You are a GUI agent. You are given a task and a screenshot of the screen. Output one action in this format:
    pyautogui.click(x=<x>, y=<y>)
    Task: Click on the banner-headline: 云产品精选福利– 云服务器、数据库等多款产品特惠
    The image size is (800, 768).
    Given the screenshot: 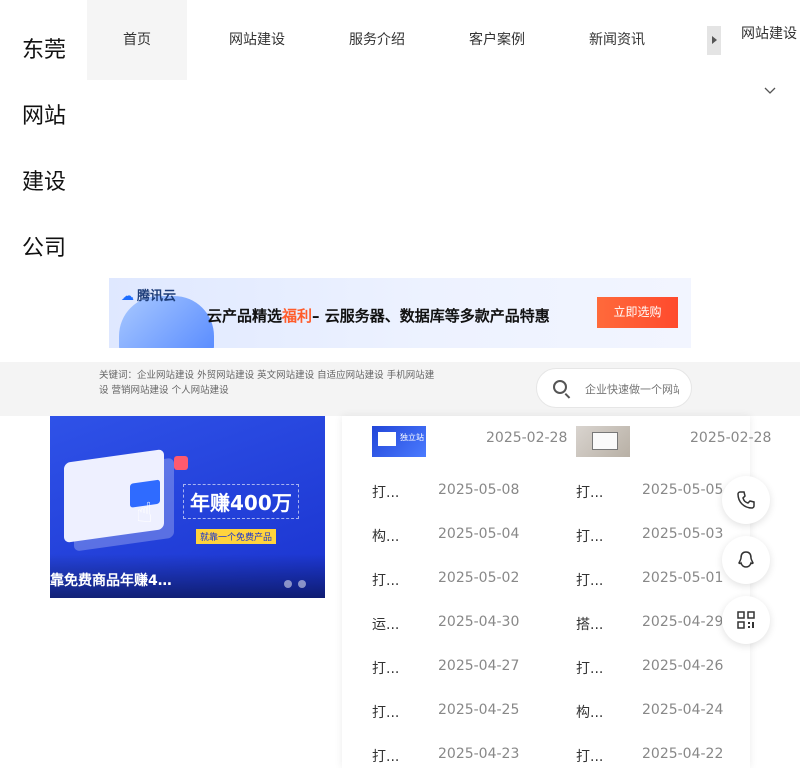 What is the action you would take?
    pyautogui.click(x=378, y=315)
    